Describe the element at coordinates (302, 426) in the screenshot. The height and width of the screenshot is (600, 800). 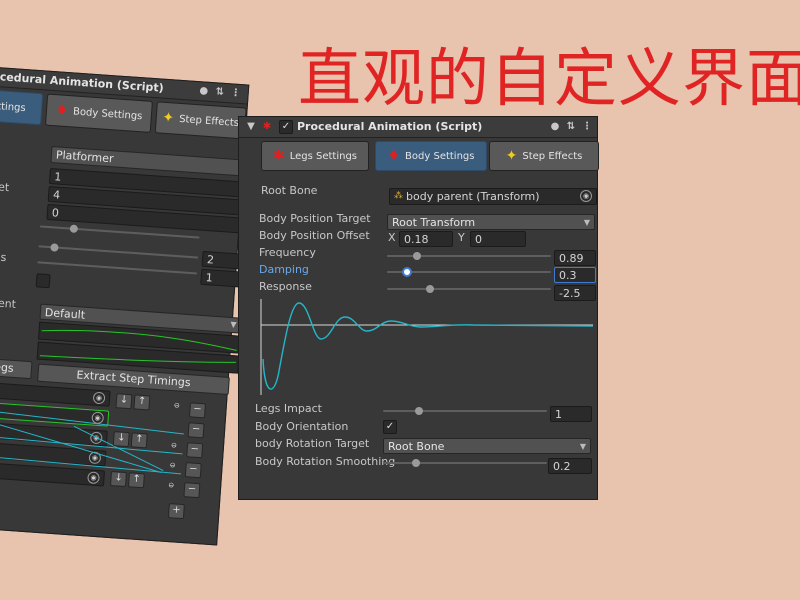
I see `body-orientation-label: Body Orientation` at that location.